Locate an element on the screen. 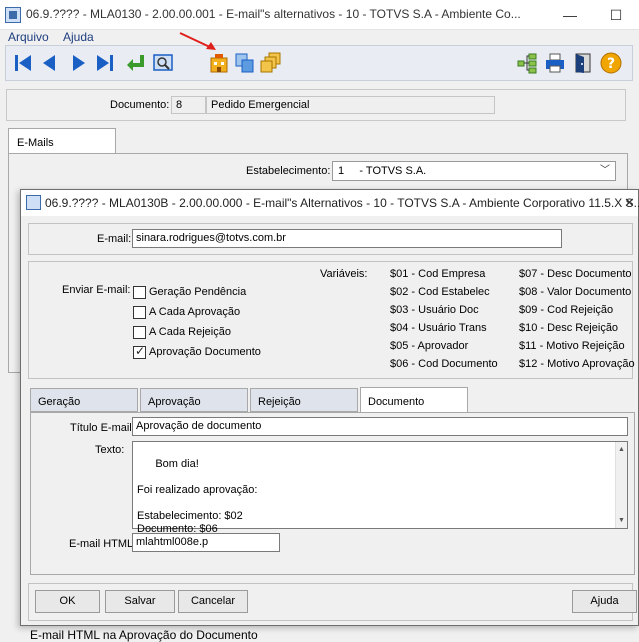  tab-rejeicao: Rejeição is located at coordinates (304, 400).